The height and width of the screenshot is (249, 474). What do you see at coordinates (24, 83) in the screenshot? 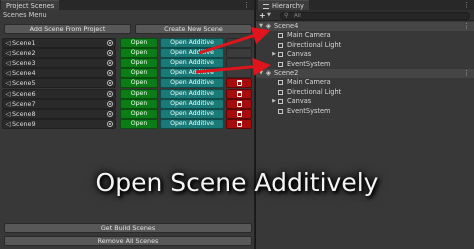
I see `scene-name: Scene5` at bounding box center [24, 83].